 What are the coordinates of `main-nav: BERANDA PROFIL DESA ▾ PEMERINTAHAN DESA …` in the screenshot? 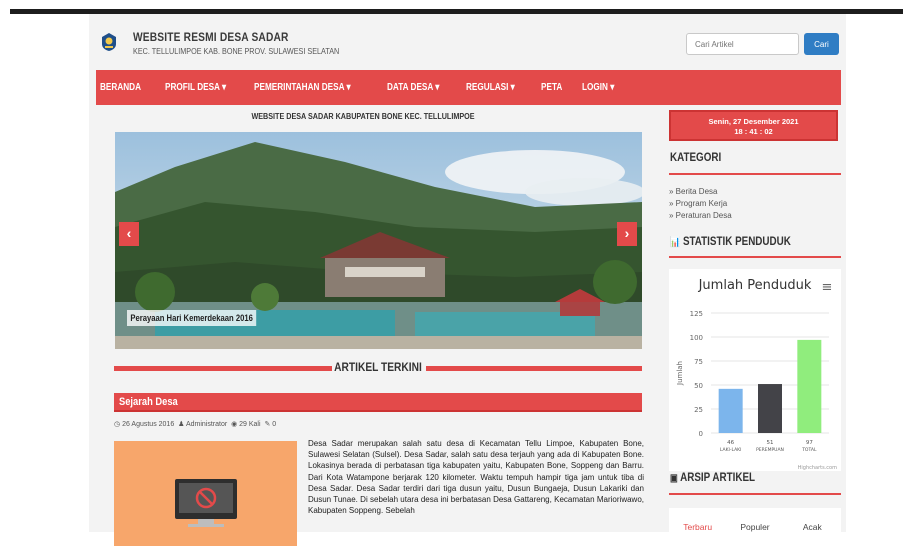 It's located at (468, 87).